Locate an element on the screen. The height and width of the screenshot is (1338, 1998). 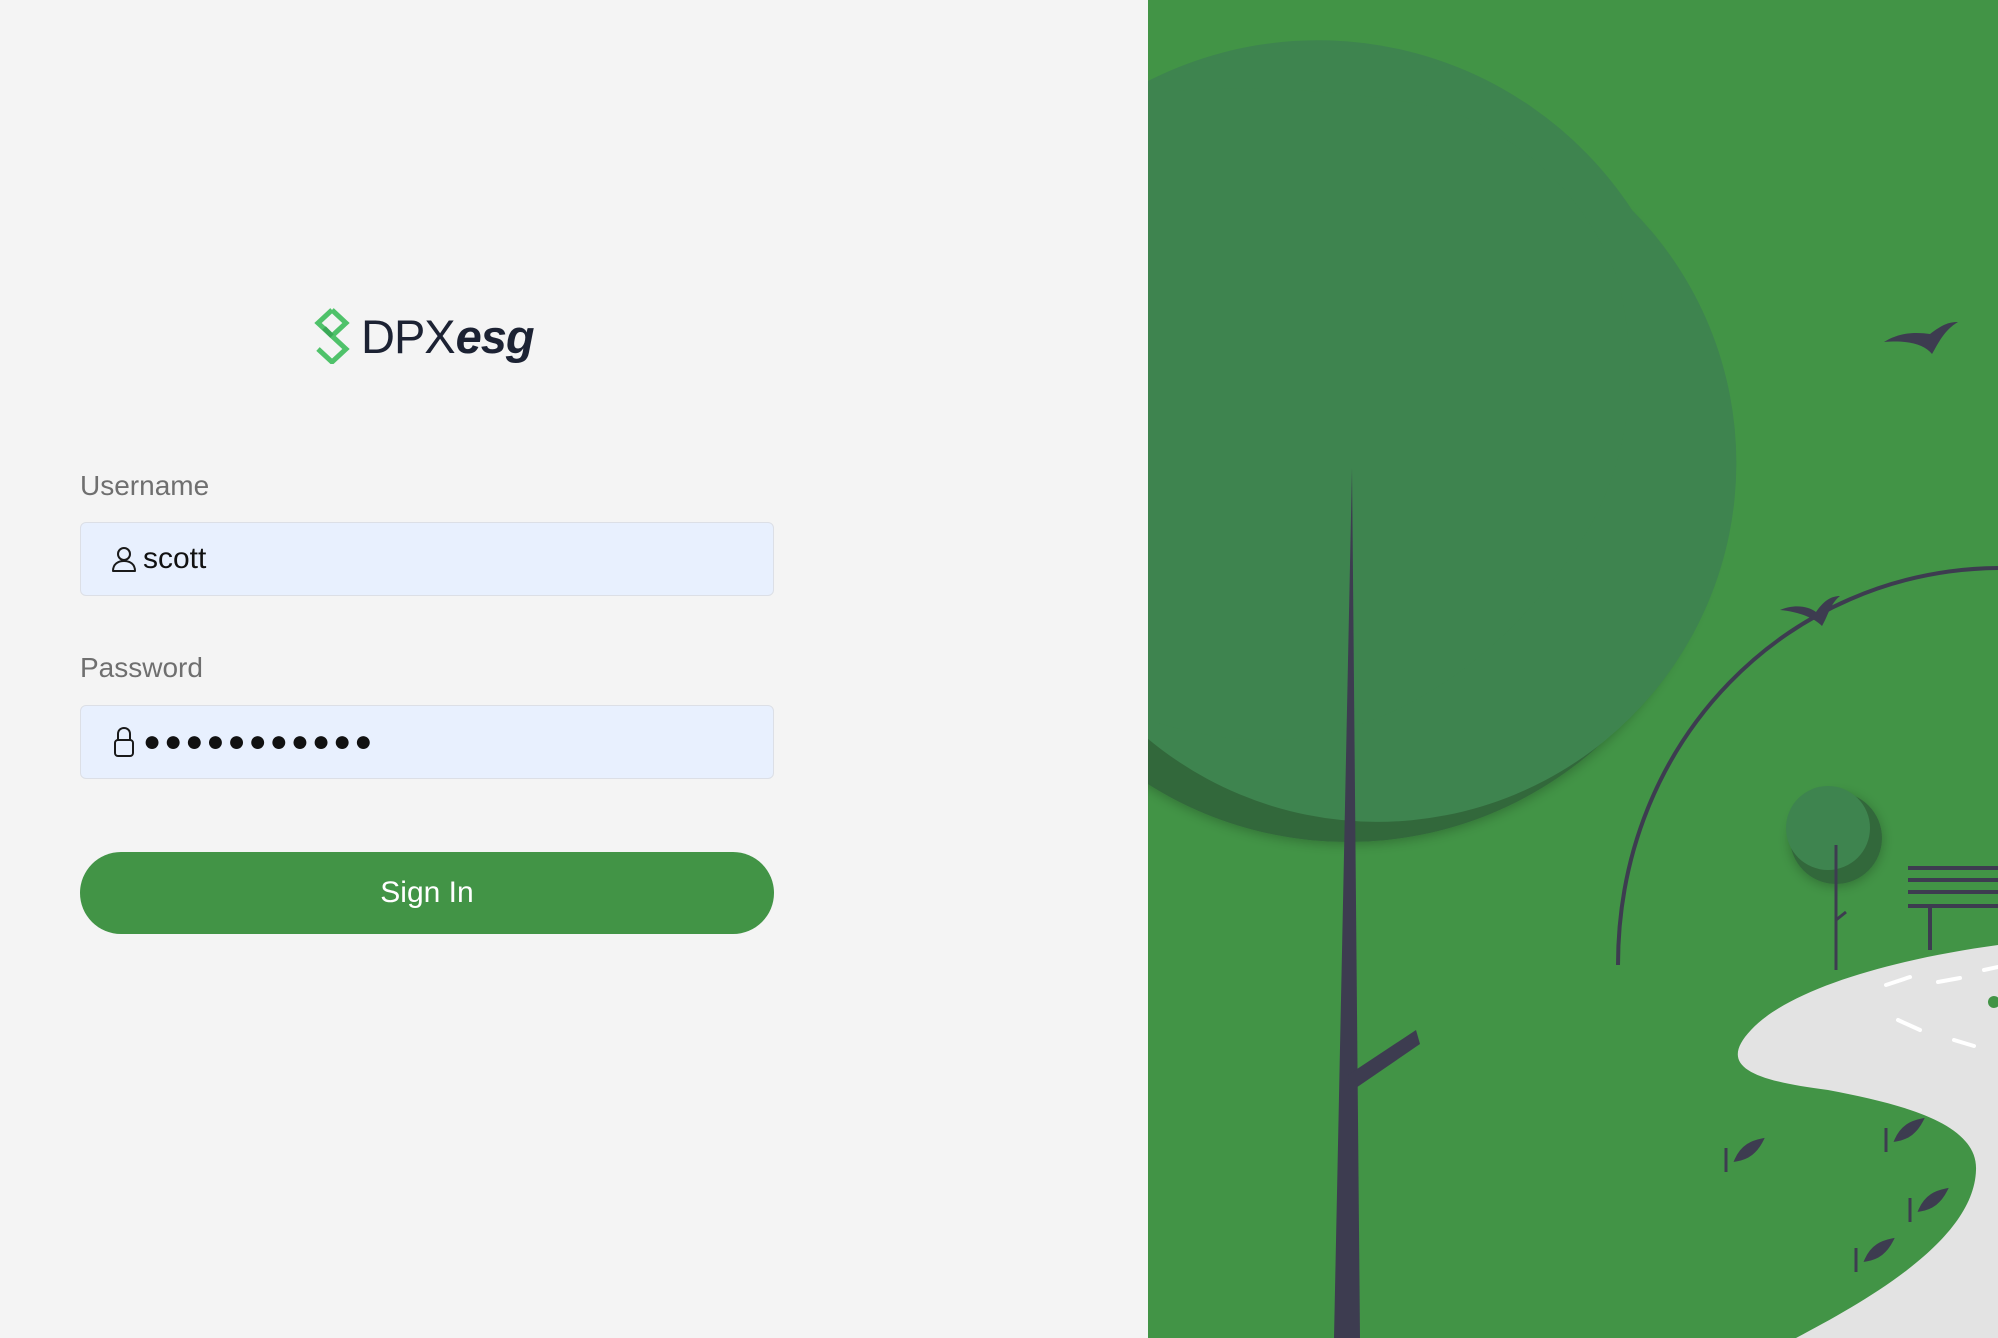
user-icon is located at coordinates (124, 559).